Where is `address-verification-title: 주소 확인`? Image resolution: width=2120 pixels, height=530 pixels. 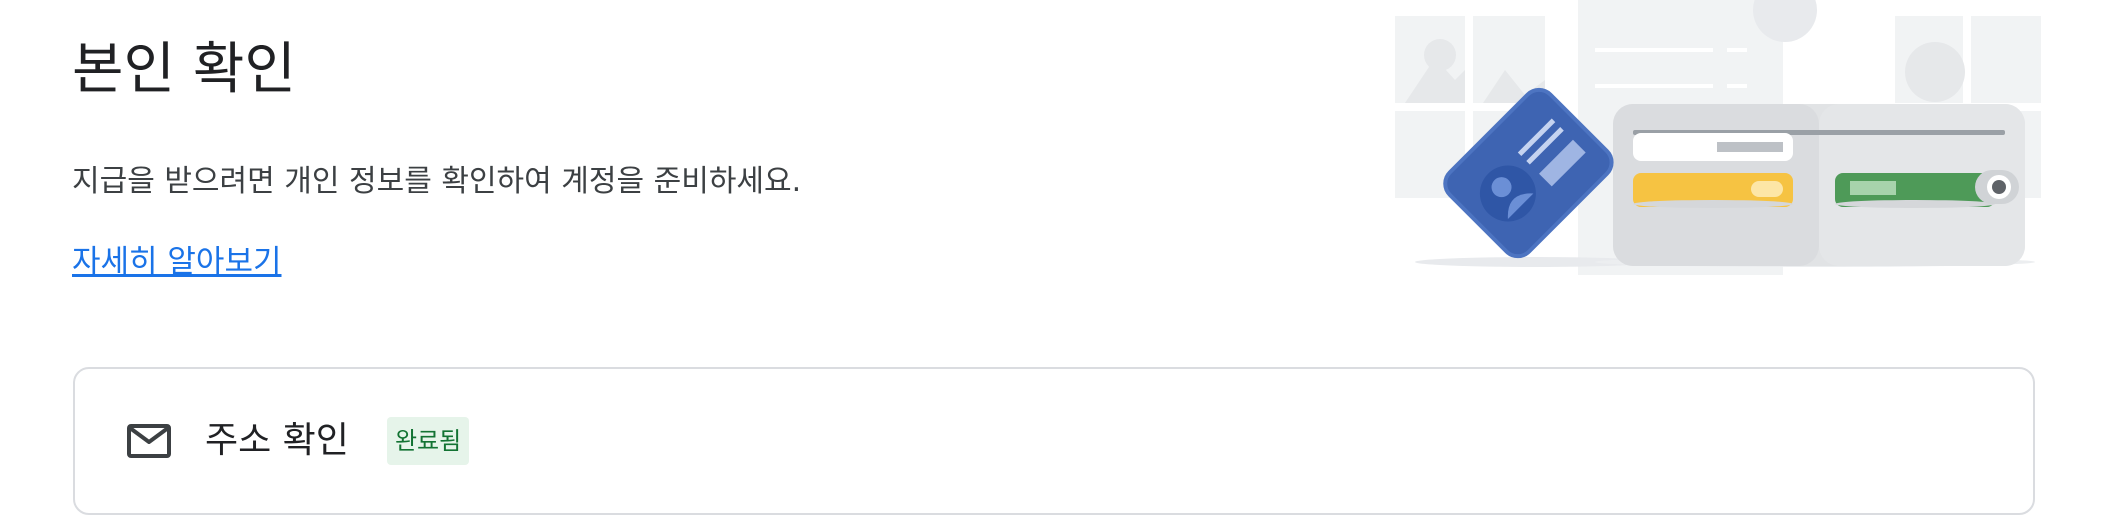
address-verification-title: 주소 확인 is located at coordinates (277, 440).